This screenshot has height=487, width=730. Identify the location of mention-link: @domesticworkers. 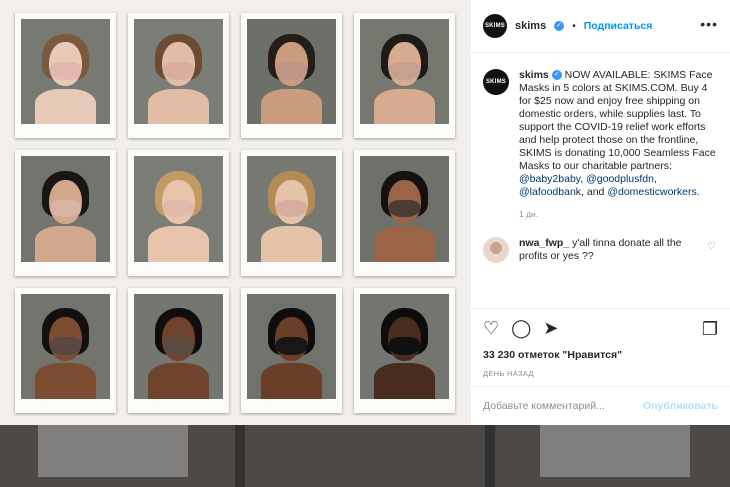
(651, 192).